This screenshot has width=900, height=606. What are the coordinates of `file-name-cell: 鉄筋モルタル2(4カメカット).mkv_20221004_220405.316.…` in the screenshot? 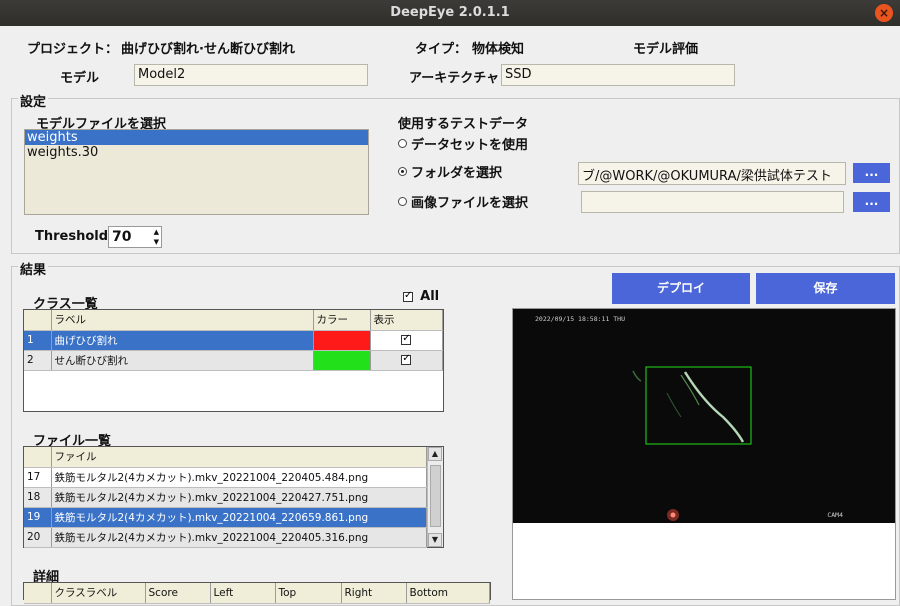 It's located at (239, 537).